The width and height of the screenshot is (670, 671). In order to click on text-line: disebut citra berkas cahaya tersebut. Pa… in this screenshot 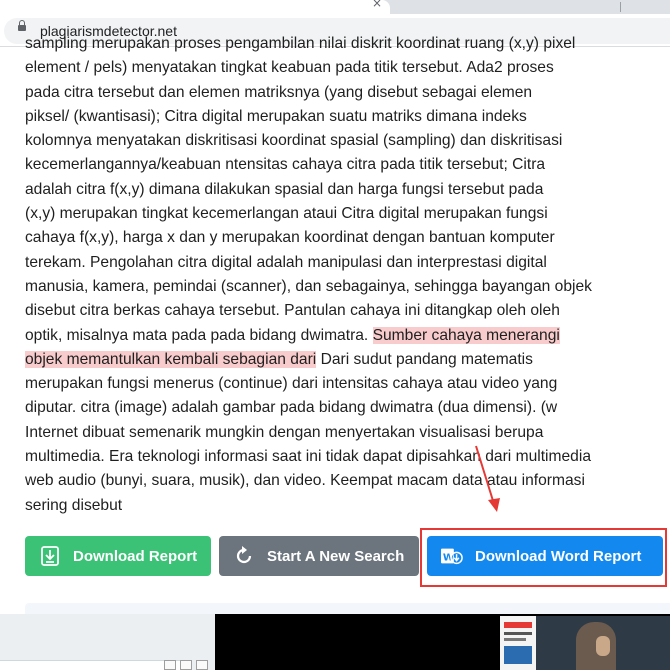, I will do `click(292, 311)`.